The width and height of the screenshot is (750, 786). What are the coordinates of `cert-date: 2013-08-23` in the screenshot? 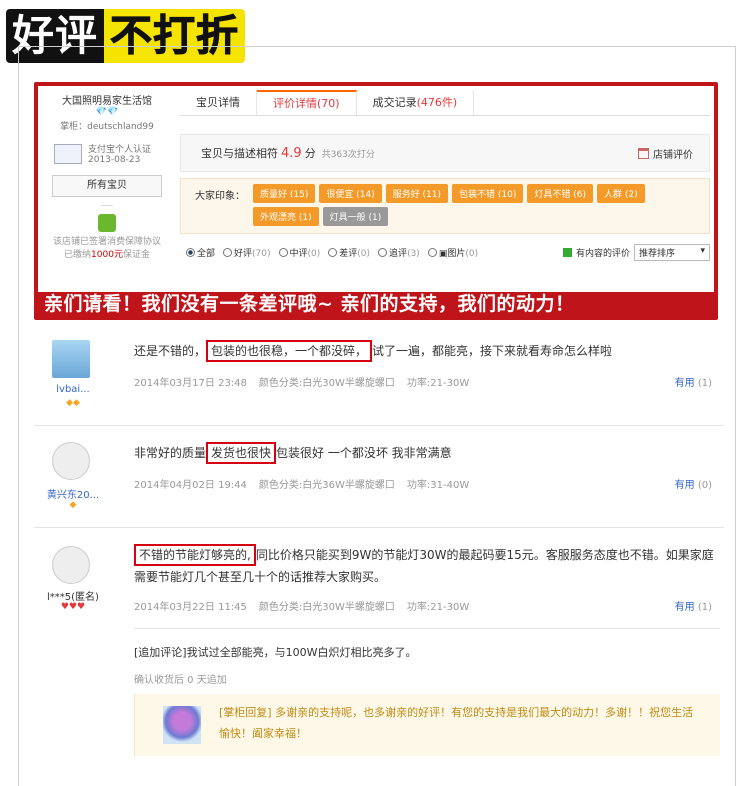 It's located at (114, 160).